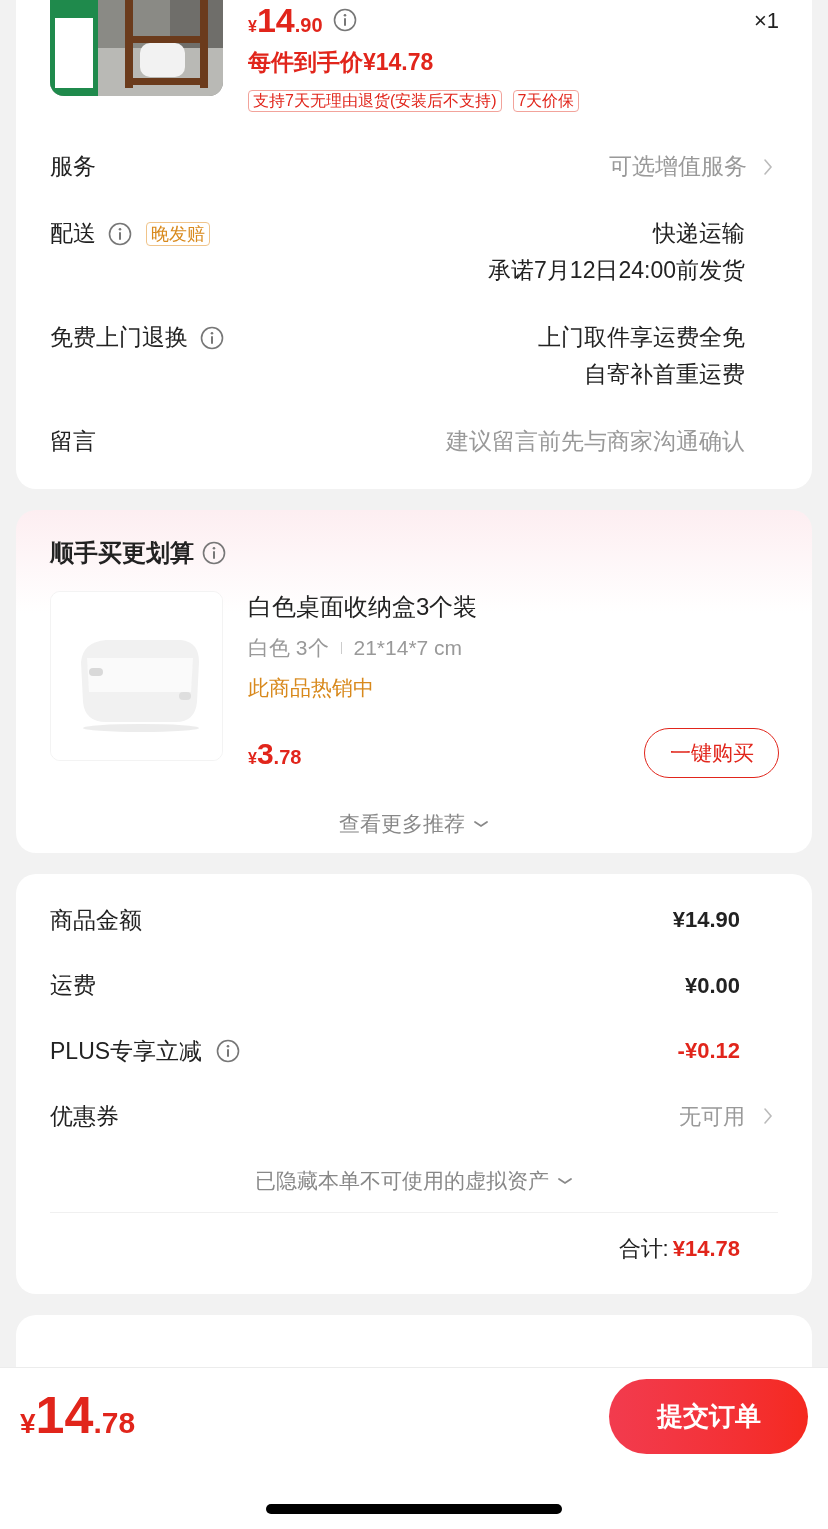 This screenshot has width=828, height=1529. What do you see at coordinates (641, 337) in the screenshot?
I see `row-value: 上门取件享运费全免` at bounding box center [641, 337].